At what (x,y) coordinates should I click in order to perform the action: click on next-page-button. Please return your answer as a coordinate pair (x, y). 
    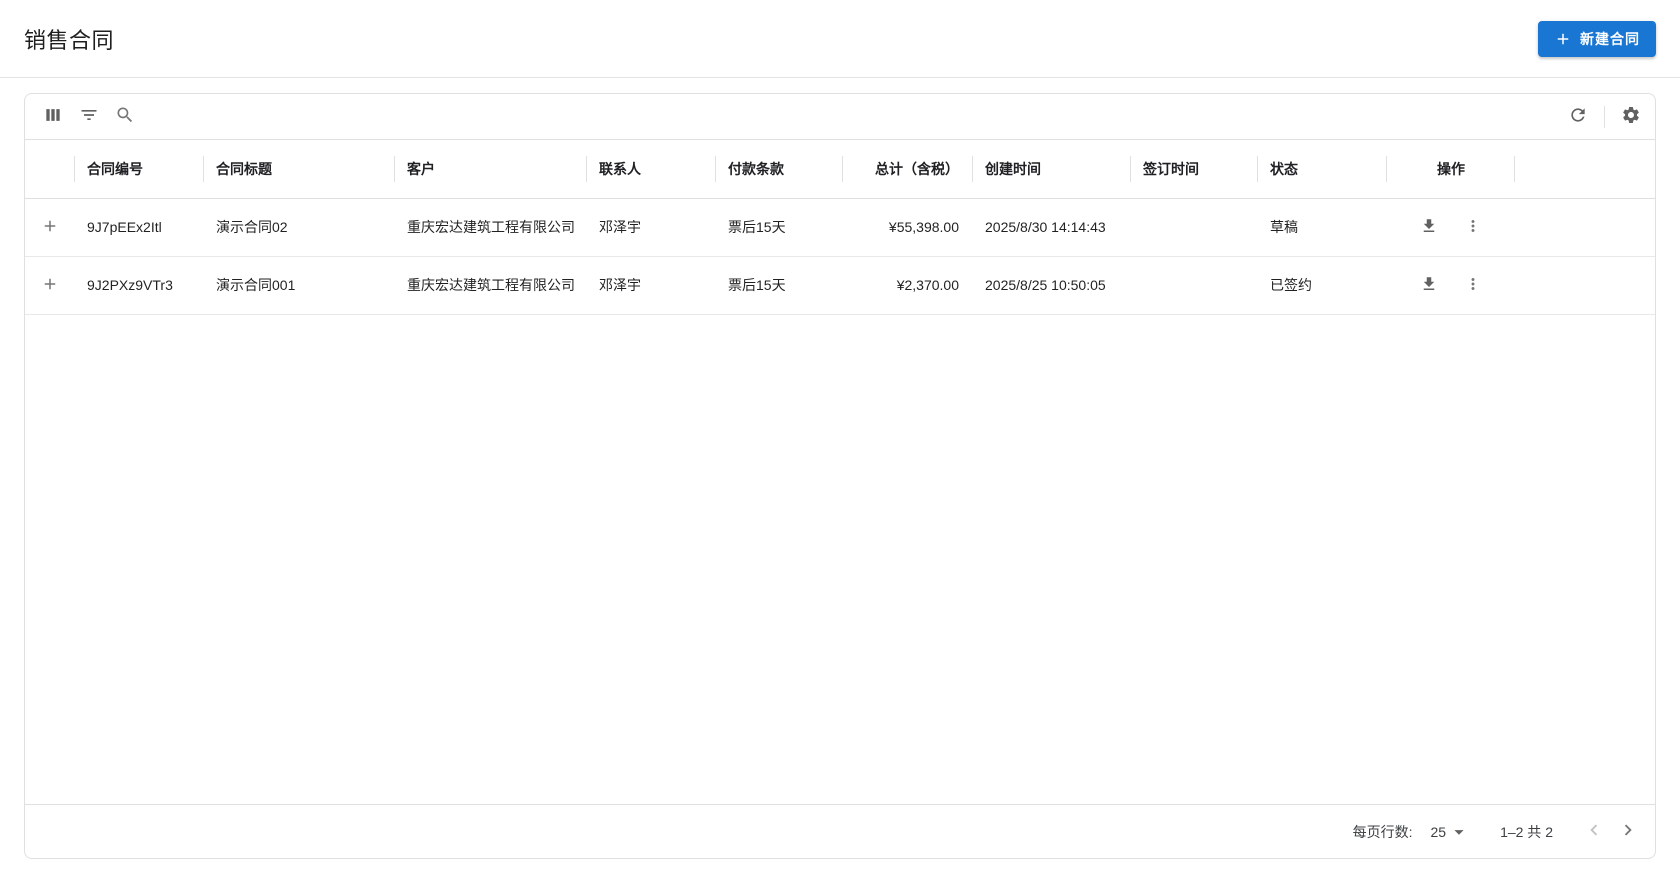
    Looking at the image, I should click on (1628, 832).